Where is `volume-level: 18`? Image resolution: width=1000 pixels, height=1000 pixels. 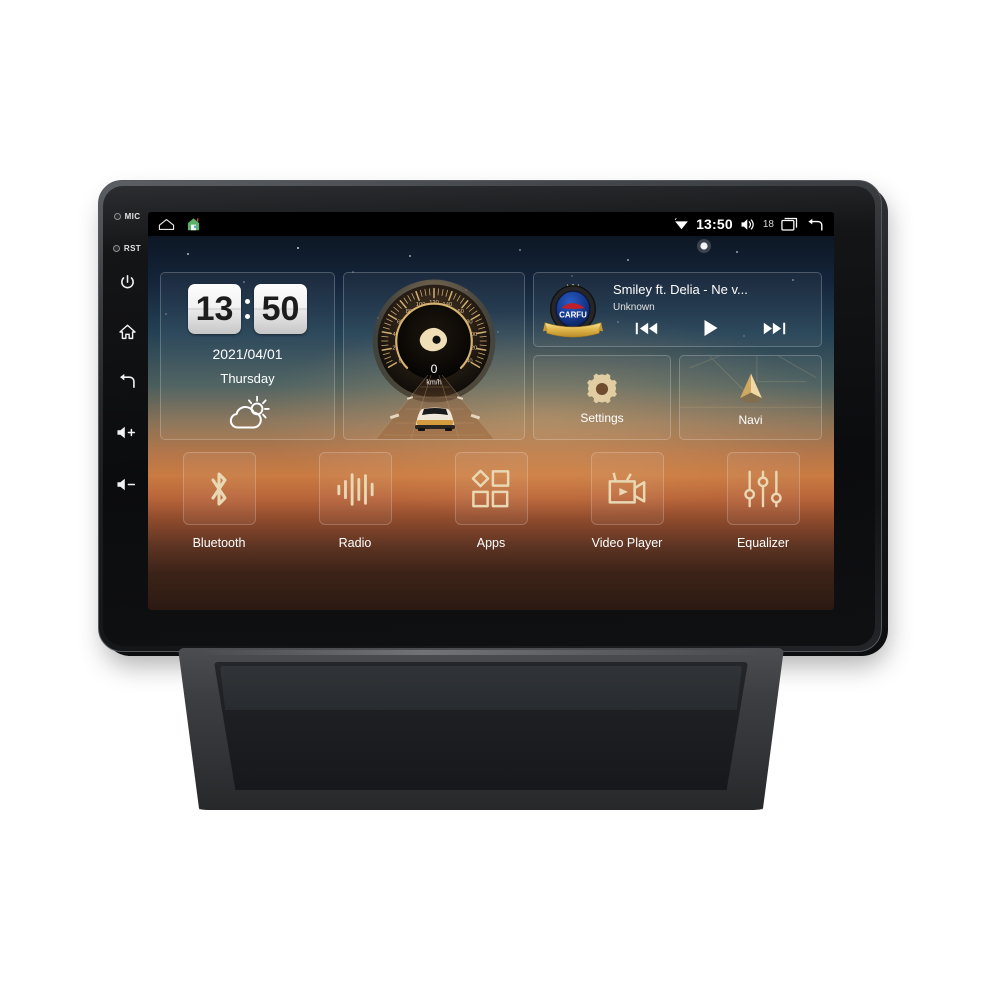
volume-level: 18 is located at coordinates (768, 224).